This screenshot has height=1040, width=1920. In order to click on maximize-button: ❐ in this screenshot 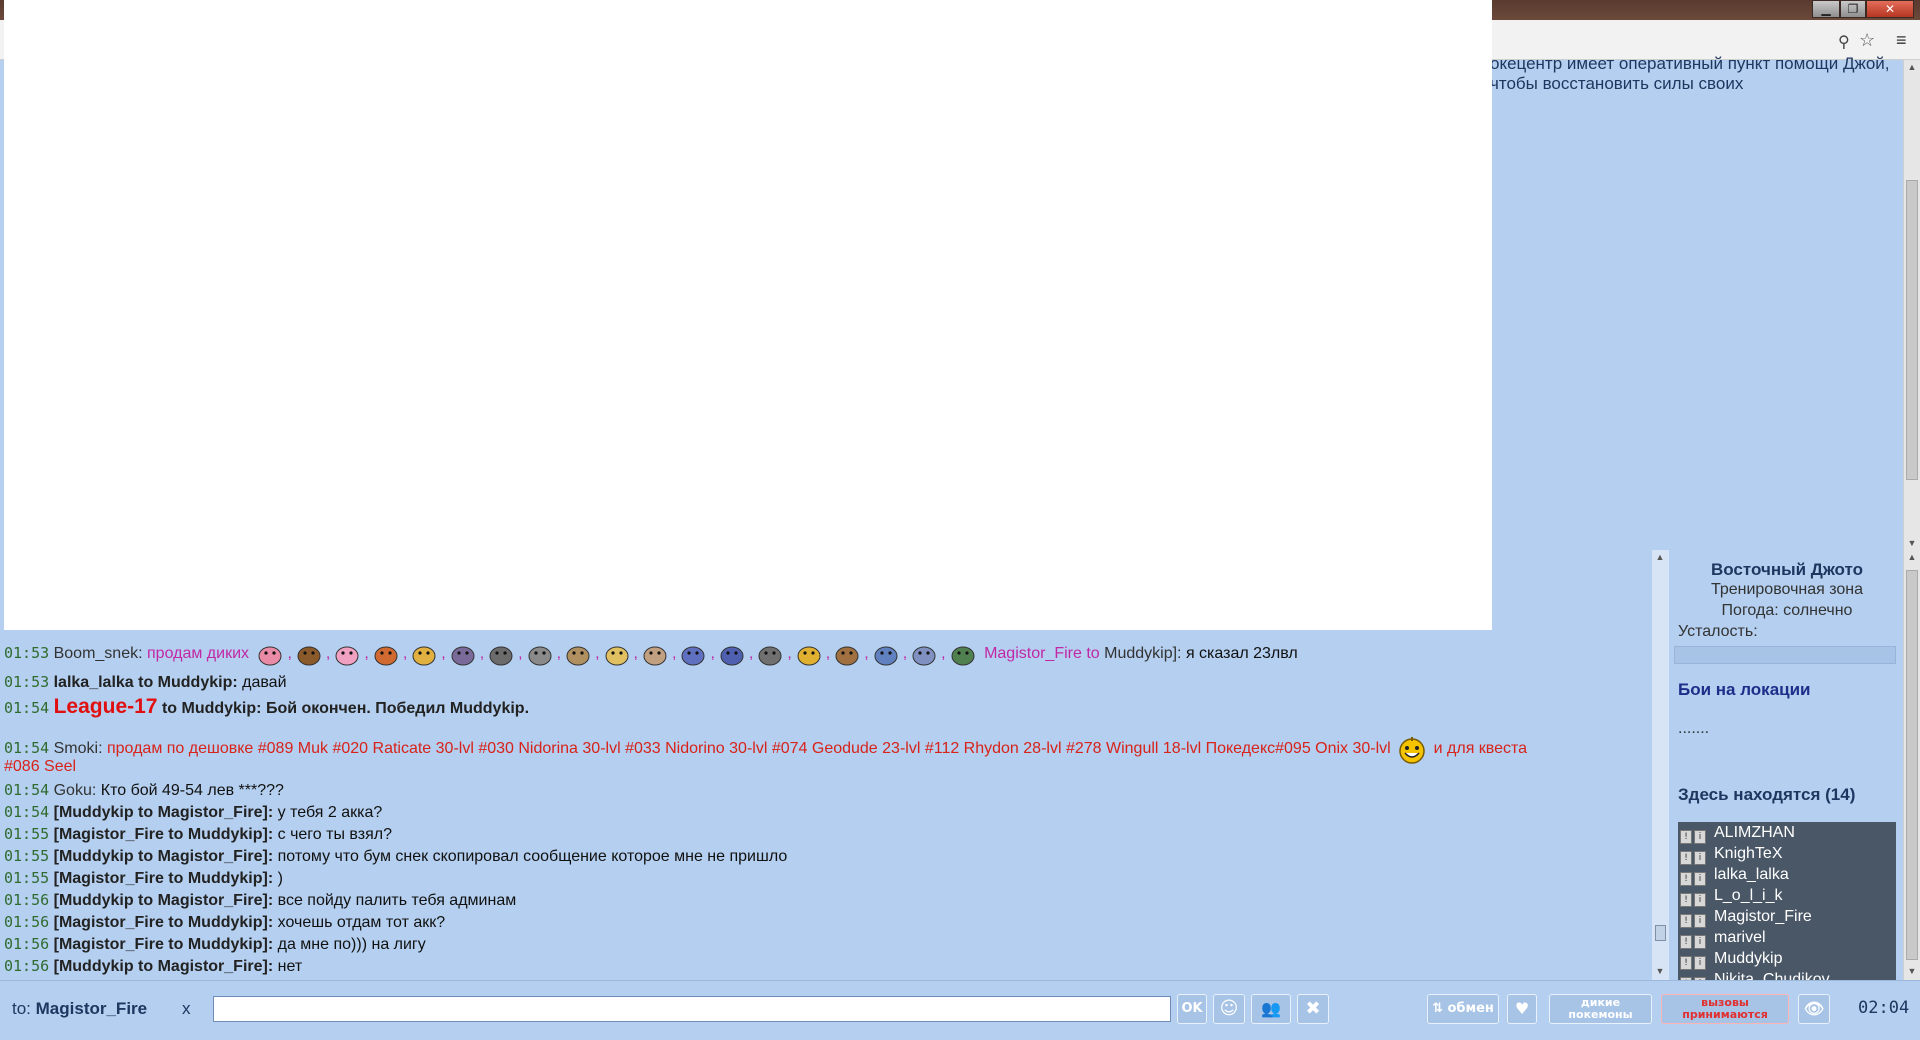, I will do `click(1853, 9)`.